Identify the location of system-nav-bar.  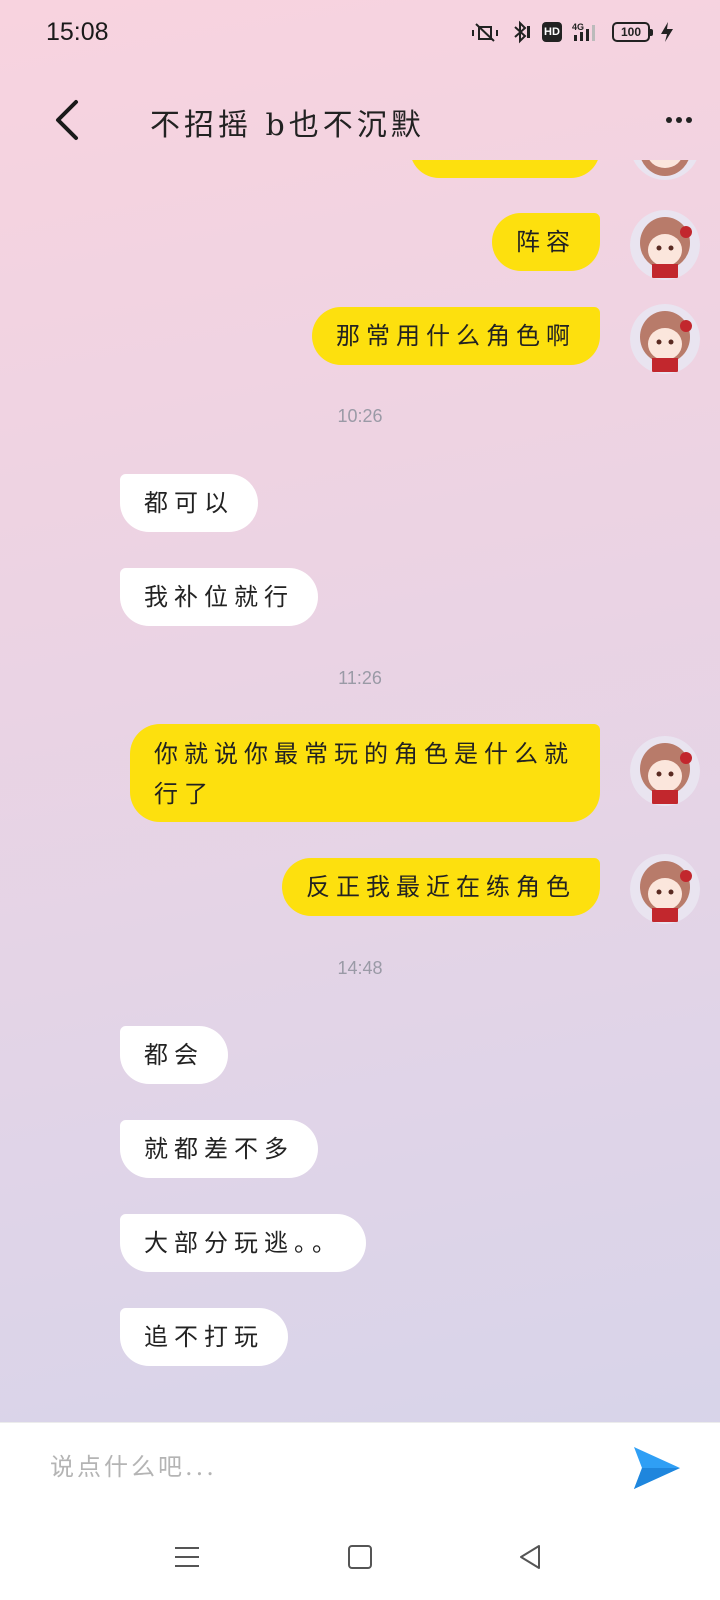
(360, 1556).